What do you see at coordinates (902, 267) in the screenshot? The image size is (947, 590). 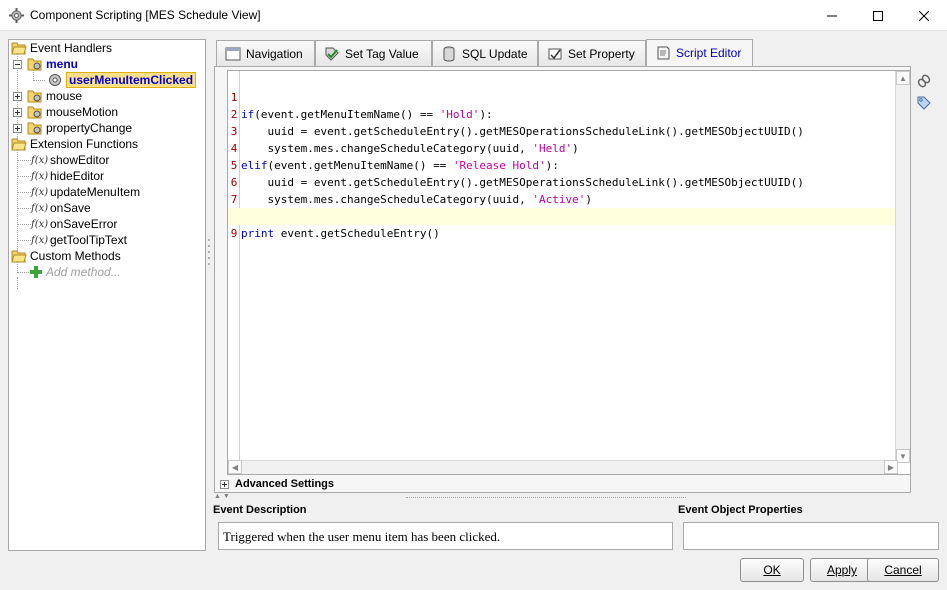 I see `vertical-scrollbar: ▲ ▼` at bounding box center [902, 267].